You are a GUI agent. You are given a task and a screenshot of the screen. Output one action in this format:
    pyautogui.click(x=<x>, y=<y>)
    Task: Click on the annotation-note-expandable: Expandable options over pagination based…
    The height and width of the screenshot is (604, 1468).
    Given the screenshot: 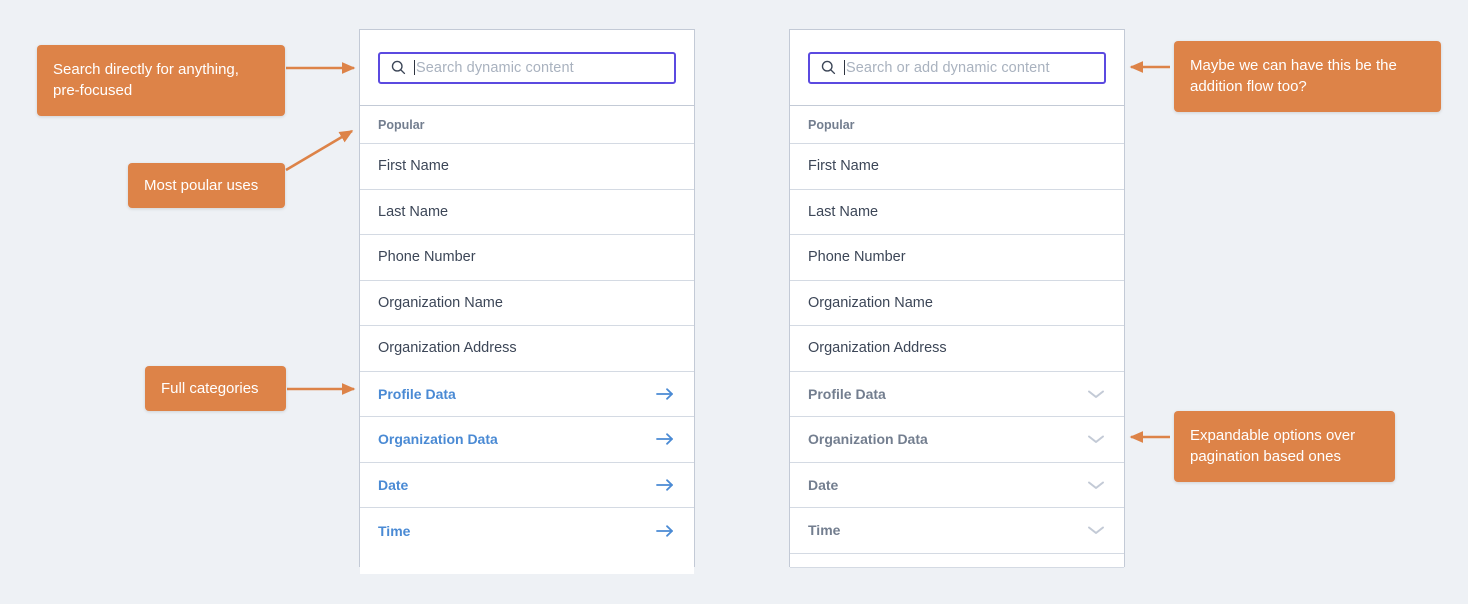 What is the action you would take?
    pyautogui.click(x=1284, y=446)
    